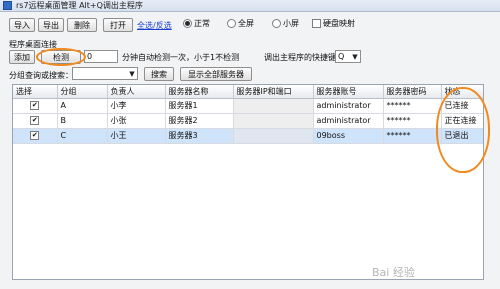 The image size is (500, 289). I want to click on detect-button-annotation, so click(61, 57).